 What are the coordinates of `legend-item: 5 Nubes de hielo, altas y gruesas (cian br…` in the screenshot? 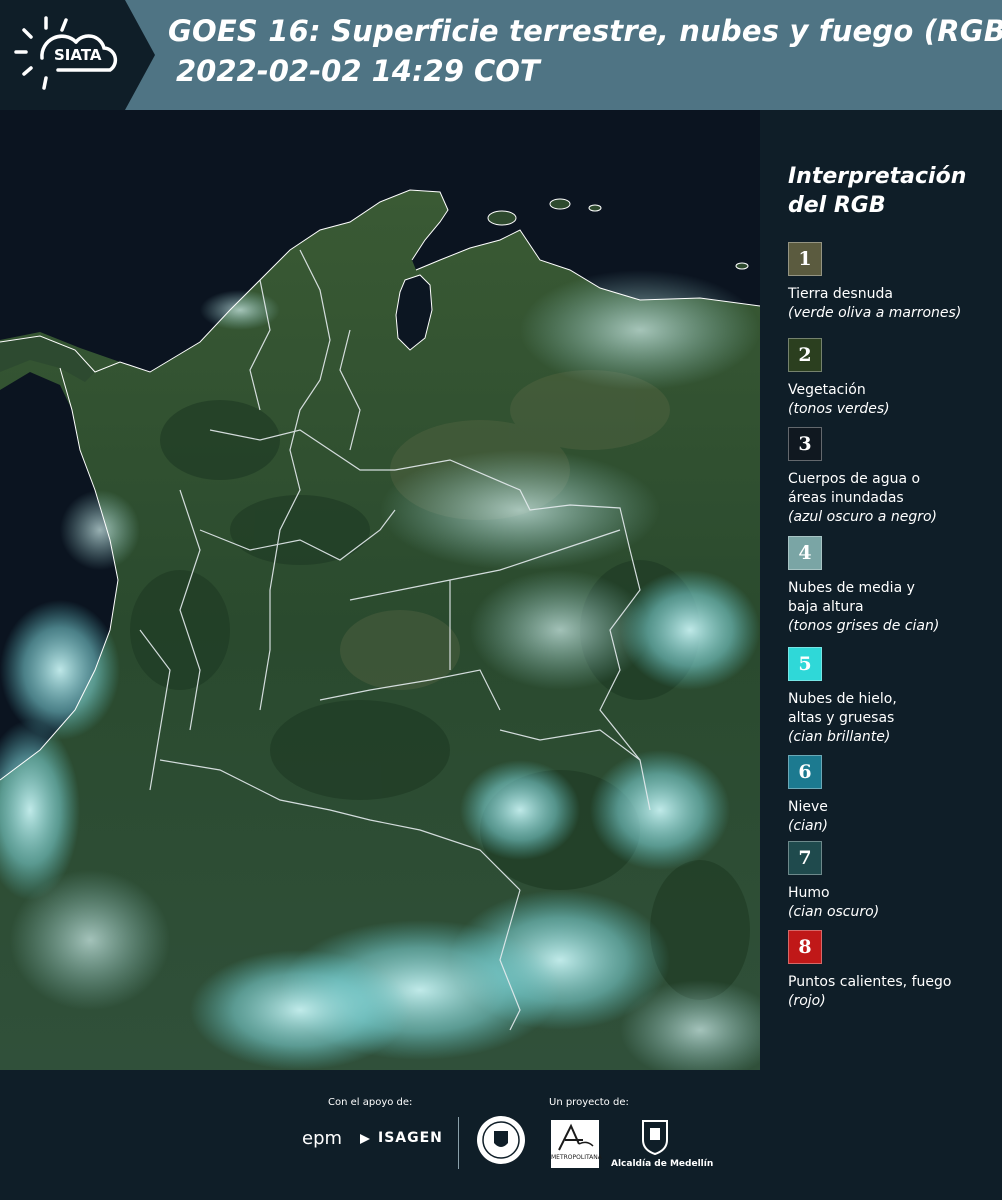 It's located at (893, 697).